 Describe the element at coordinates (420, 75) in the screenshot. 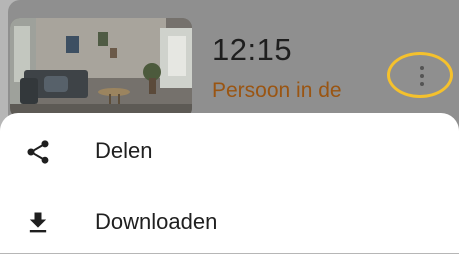

I see `highlight-ring` at that location.